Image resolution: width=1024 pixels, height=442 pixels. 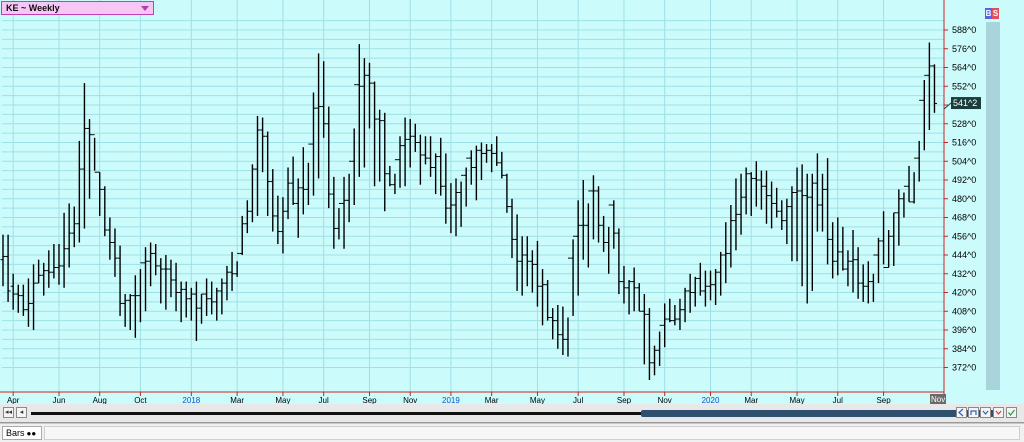 What do you see at coordinates (22, 433) in the screenshot?
I see `bars-tab: Bars ●●` at bounding box center [22, 433].